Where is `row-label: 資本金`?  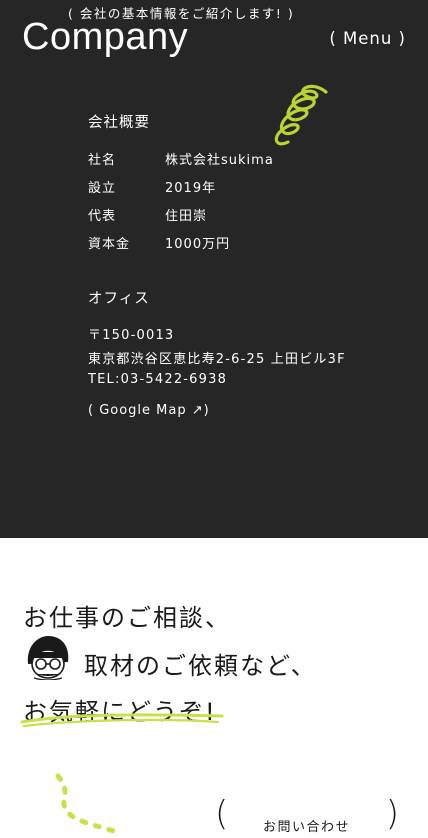
row-label: 資本金 is located at coordinates (109, 244).